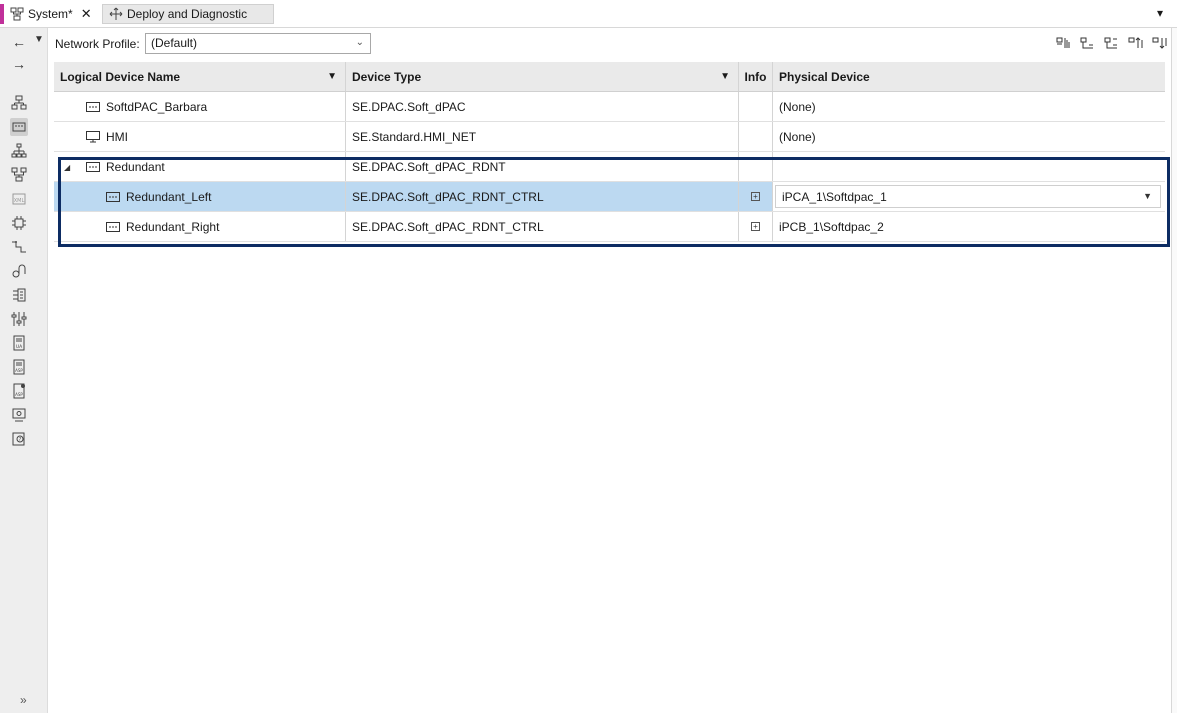  What do you see at coordinates (588, 14) in the screenshot?
I see `editor-tab-strip: System* ✕ Deploy and Diagnostic ▾` at bounding box center [588, 14].